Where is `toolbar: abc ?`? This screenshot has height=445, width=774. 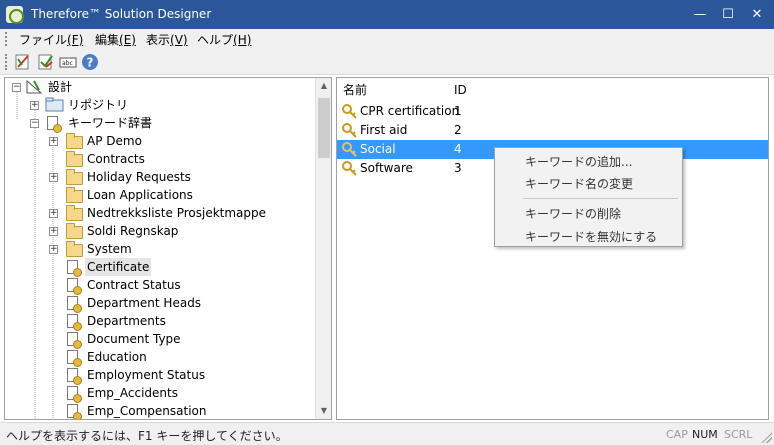
toolbar: abc ? is located at coordinates (387, 62).